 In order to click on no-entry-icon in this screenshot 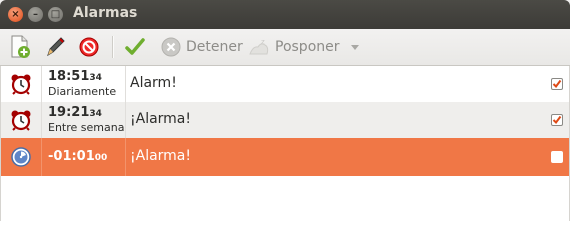, I will do `click(89, 47)`.